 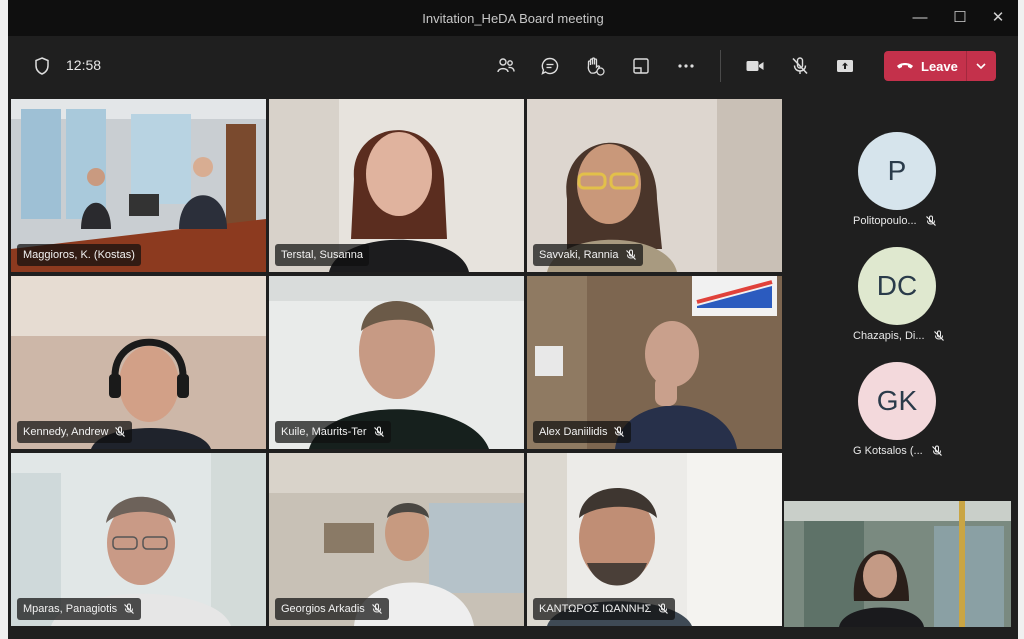 I want to click on avatar: DC, so click(x=897, y=286).